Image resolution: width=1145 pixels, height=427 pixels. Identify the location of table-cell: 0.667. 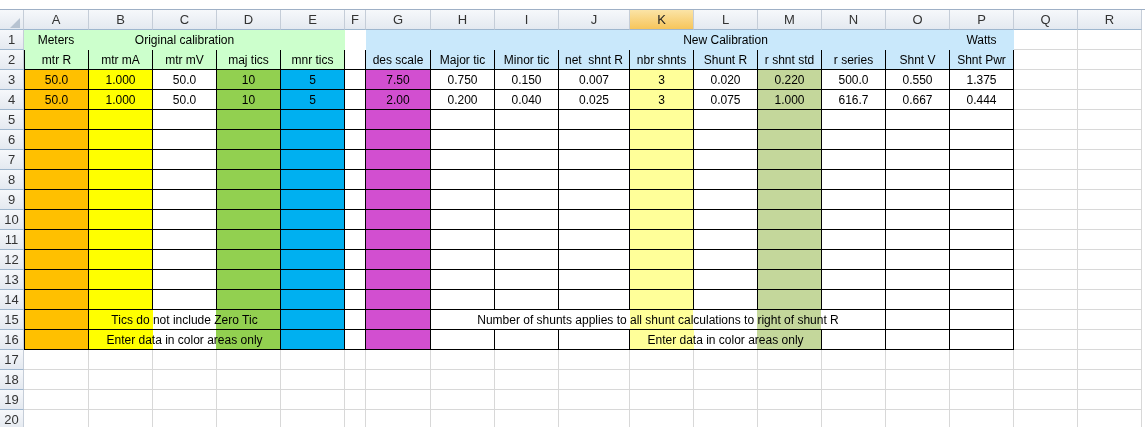
(918, 100).